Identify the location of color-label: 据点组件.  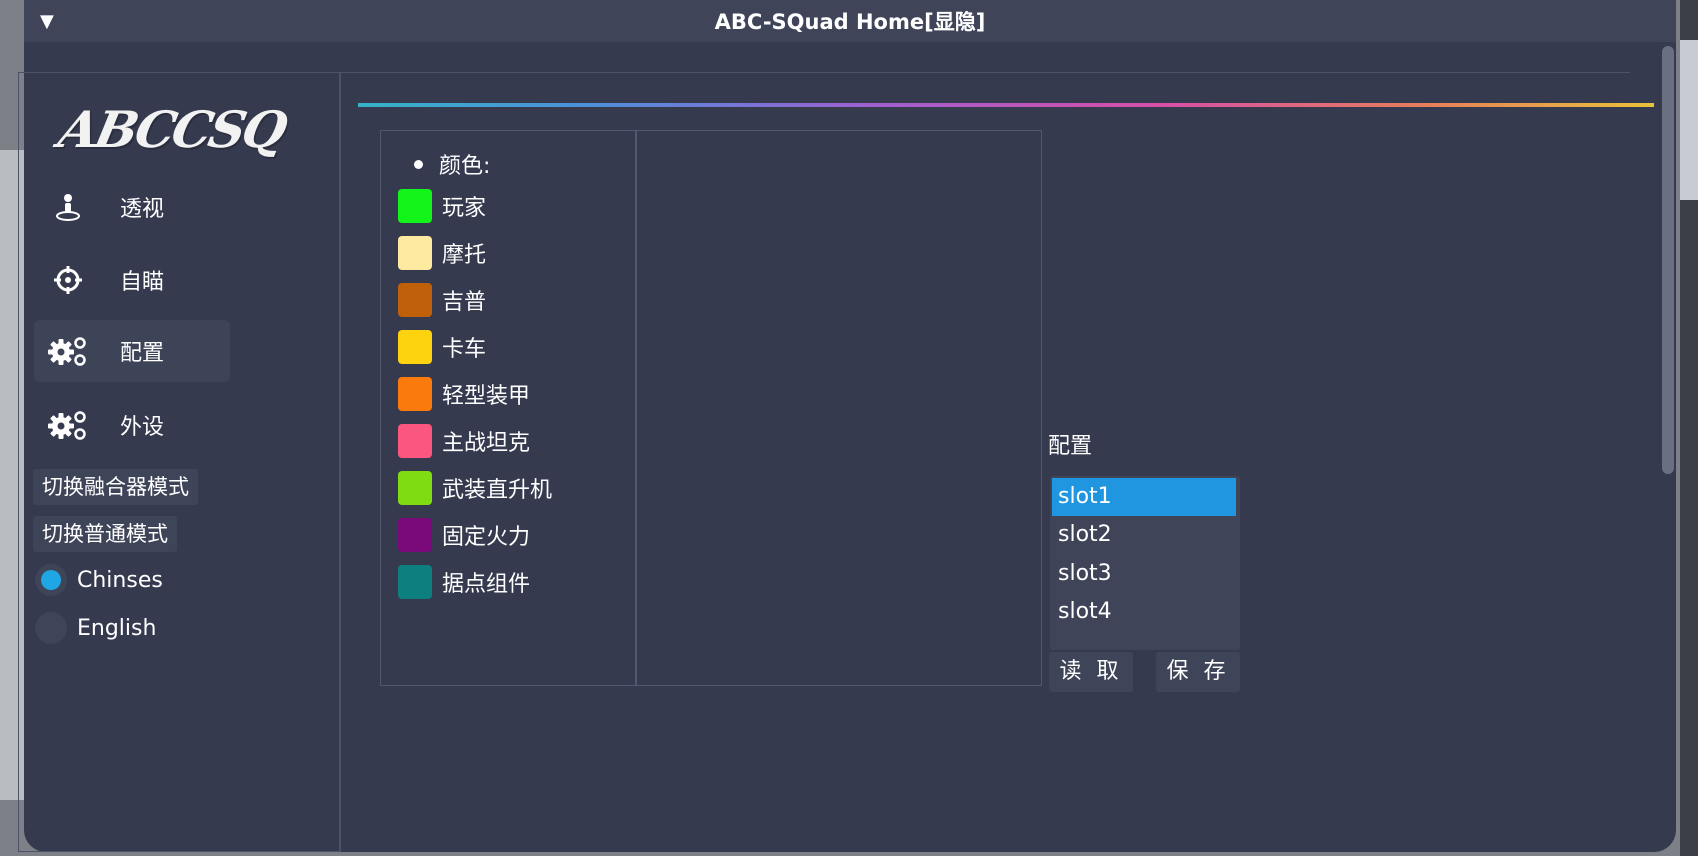
(486, 584).